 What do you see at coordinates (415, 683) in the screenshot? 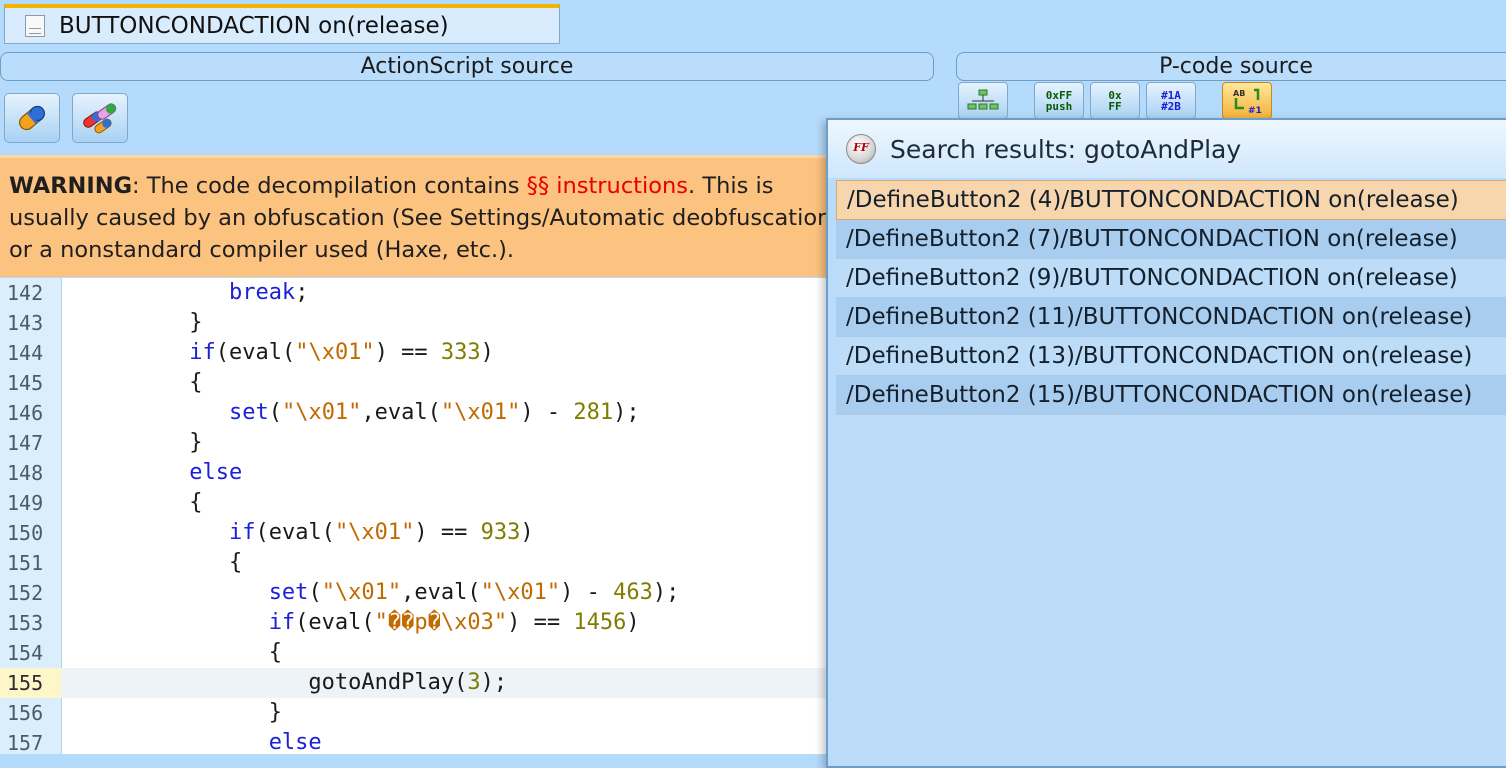
I see `code-line: 155 gotoAndPlay(3);` at bounding box center [415, 683].